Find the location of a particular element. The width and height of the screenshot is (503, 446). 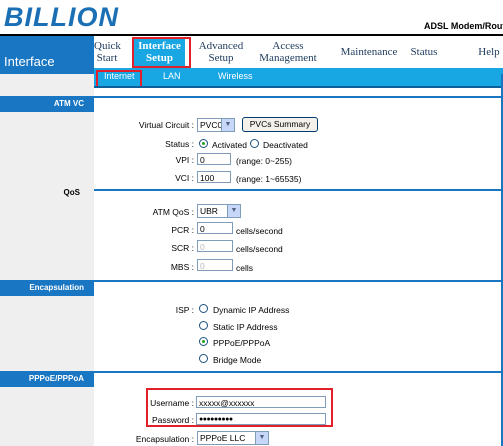

pcr-unit: cells/second is located at coordinates (259, 231).